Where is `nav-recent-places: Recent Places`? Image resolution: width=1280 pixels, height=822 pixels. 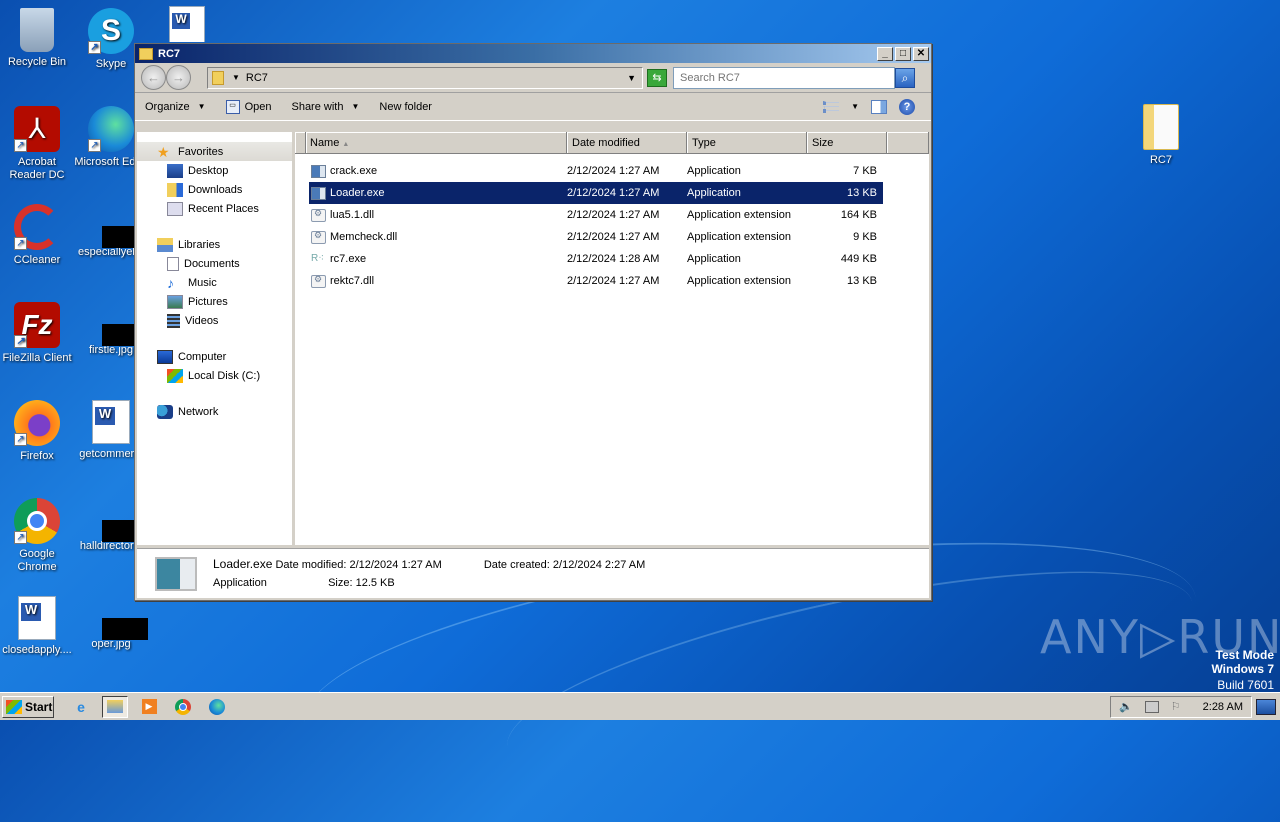
nav-recent-places: Recent Places is located at coordinates (214, 208).